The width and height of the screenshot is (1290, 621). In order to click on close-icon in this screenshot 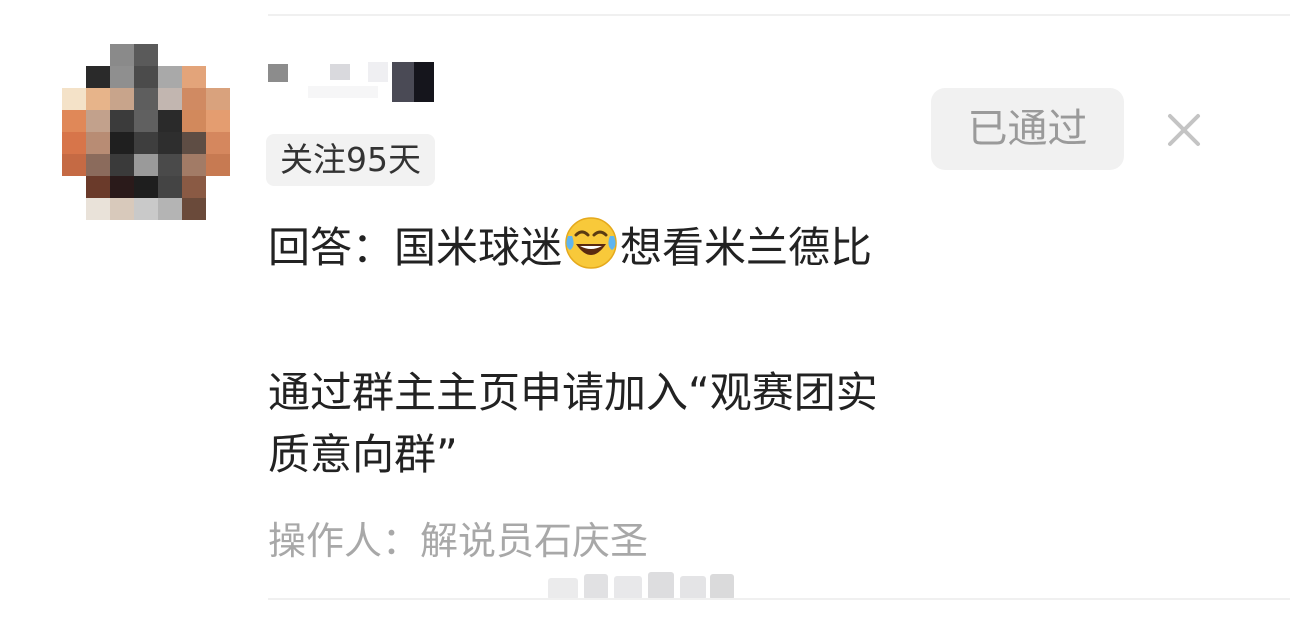, I will do `click(1184, 130)`.